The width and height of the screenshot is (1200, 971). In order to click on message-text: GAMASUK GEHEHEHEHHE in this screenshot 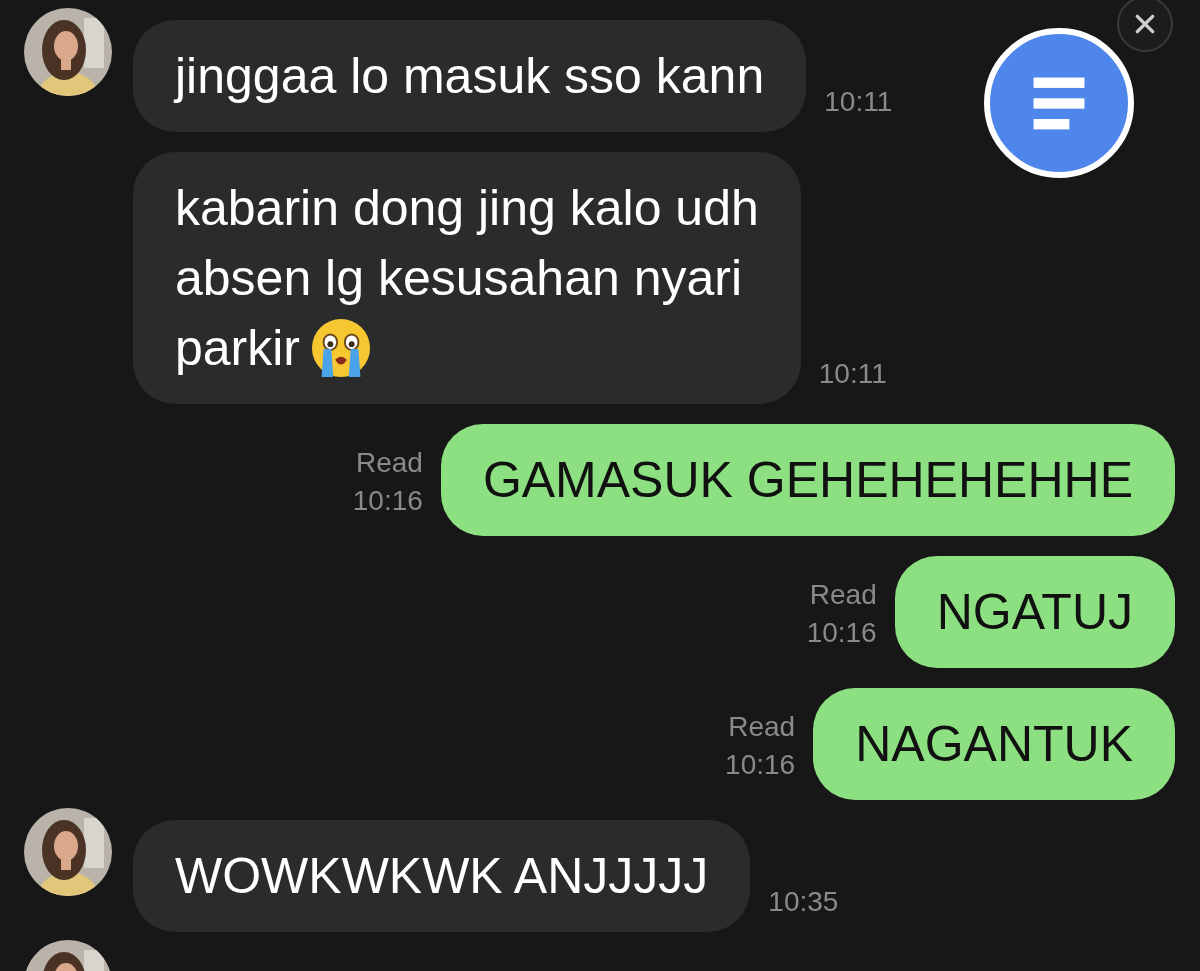, I will do `click(807, 480)`.